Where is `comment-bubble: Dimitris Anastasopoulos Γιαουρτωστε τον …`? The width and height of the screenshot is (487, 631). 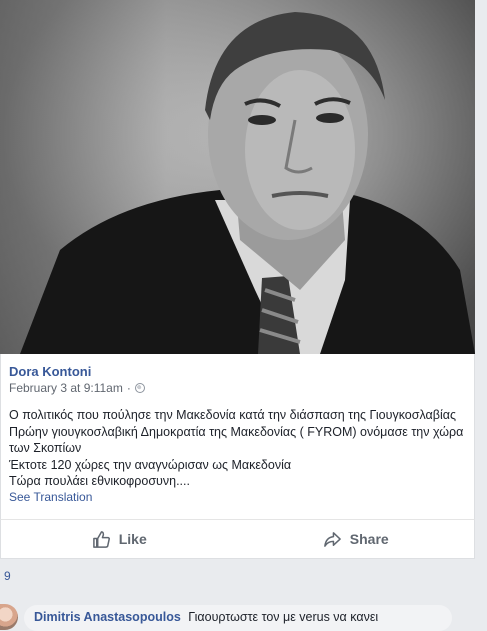
comment-bubble: Dimitris Anastasopoulos Γιαουρτωστε τον … is located at coordinates (238, 618).